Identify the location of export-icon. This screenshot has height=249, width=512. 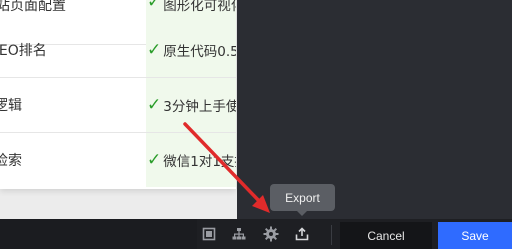
(302, 234).